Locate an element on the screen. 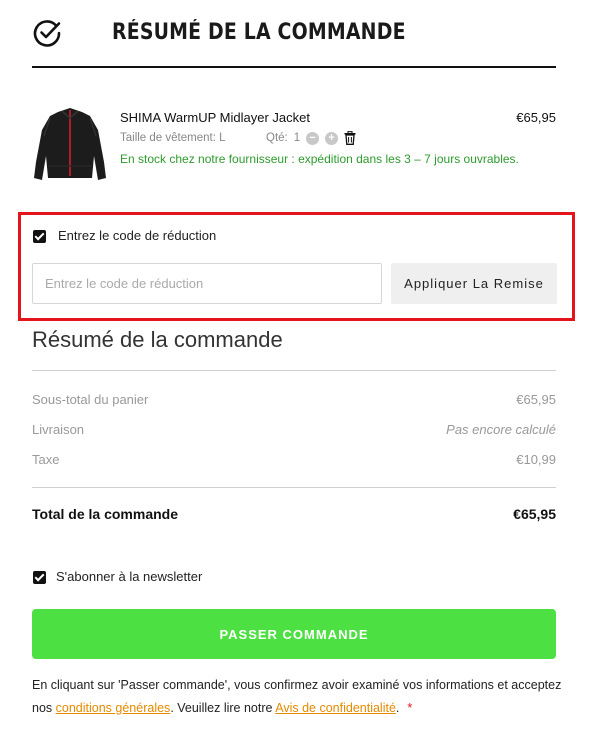  apply-discount-button: Appliquer La Remise is located at coordinates (474, 283).